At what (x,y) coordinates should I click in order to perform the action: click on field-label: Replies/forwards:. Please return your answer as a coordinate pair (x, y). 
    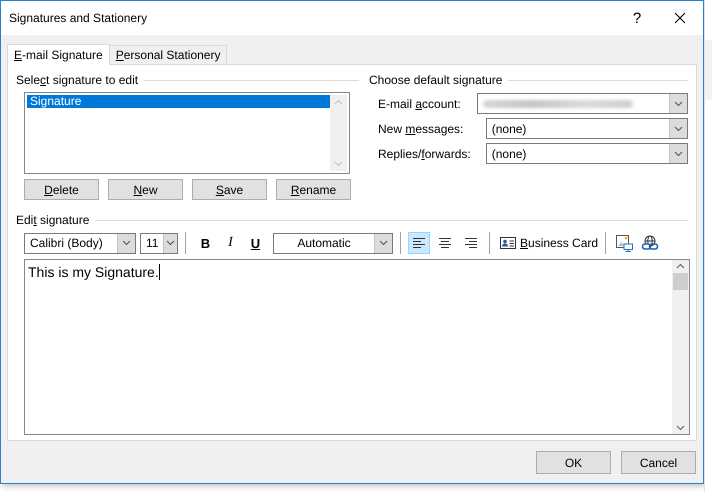
    Looking at the image, I should click on (425, 153).